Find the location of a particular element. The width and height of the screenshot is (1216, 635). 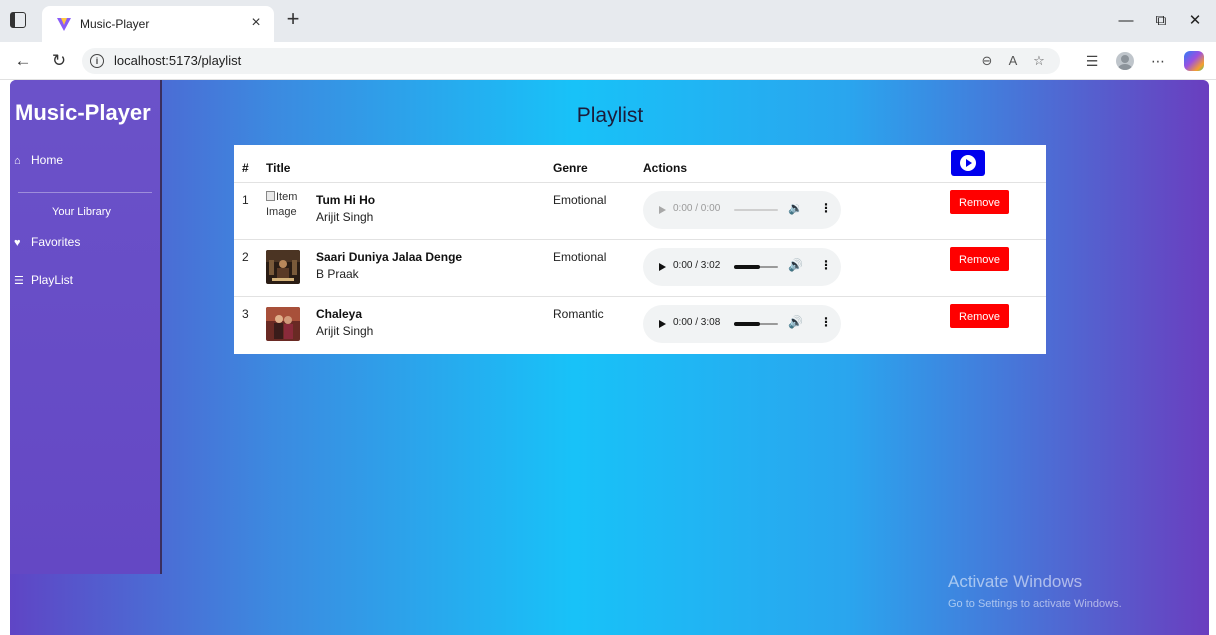

audio-player: 0:00 / 3:08 🔊 ⋮ is located at coordinates (742, 324).